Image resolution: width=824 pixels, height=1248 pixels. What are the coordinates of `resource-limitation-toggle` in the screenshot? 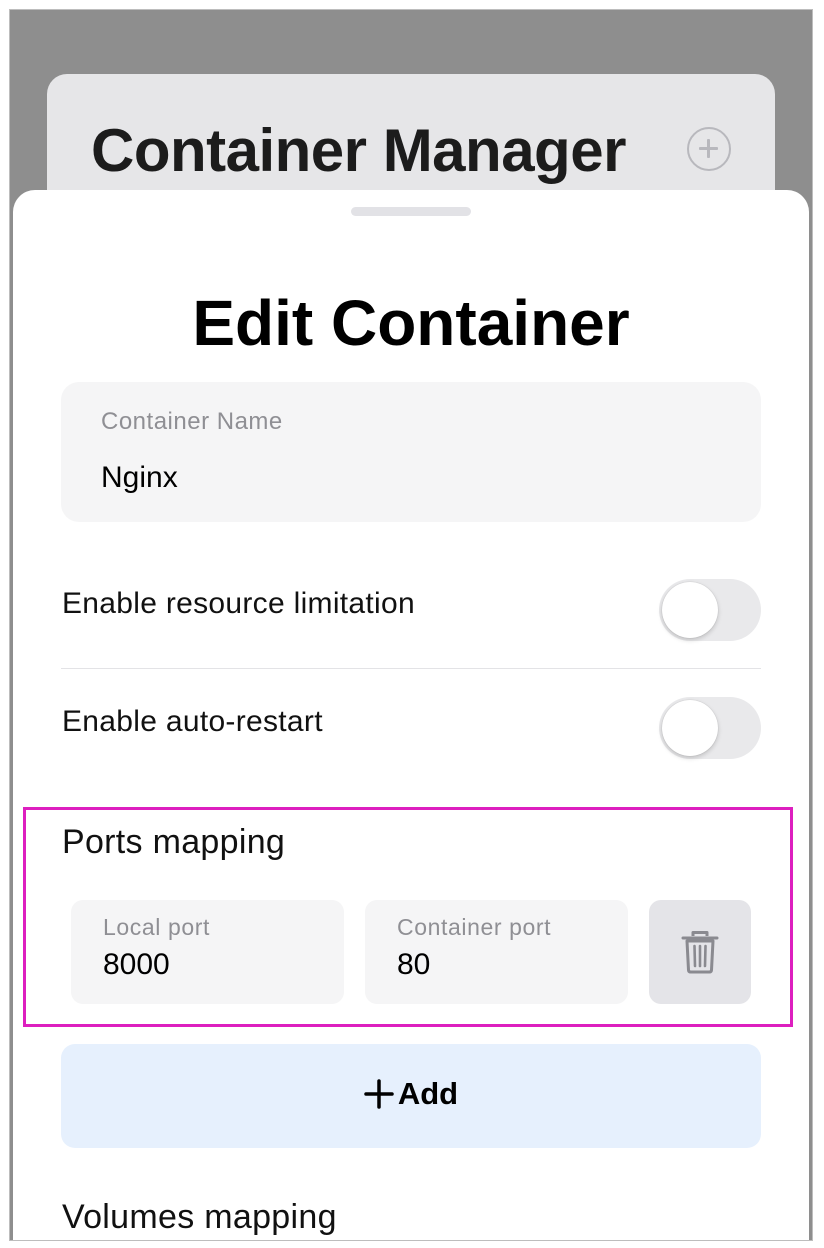 It's located at (710, 610).